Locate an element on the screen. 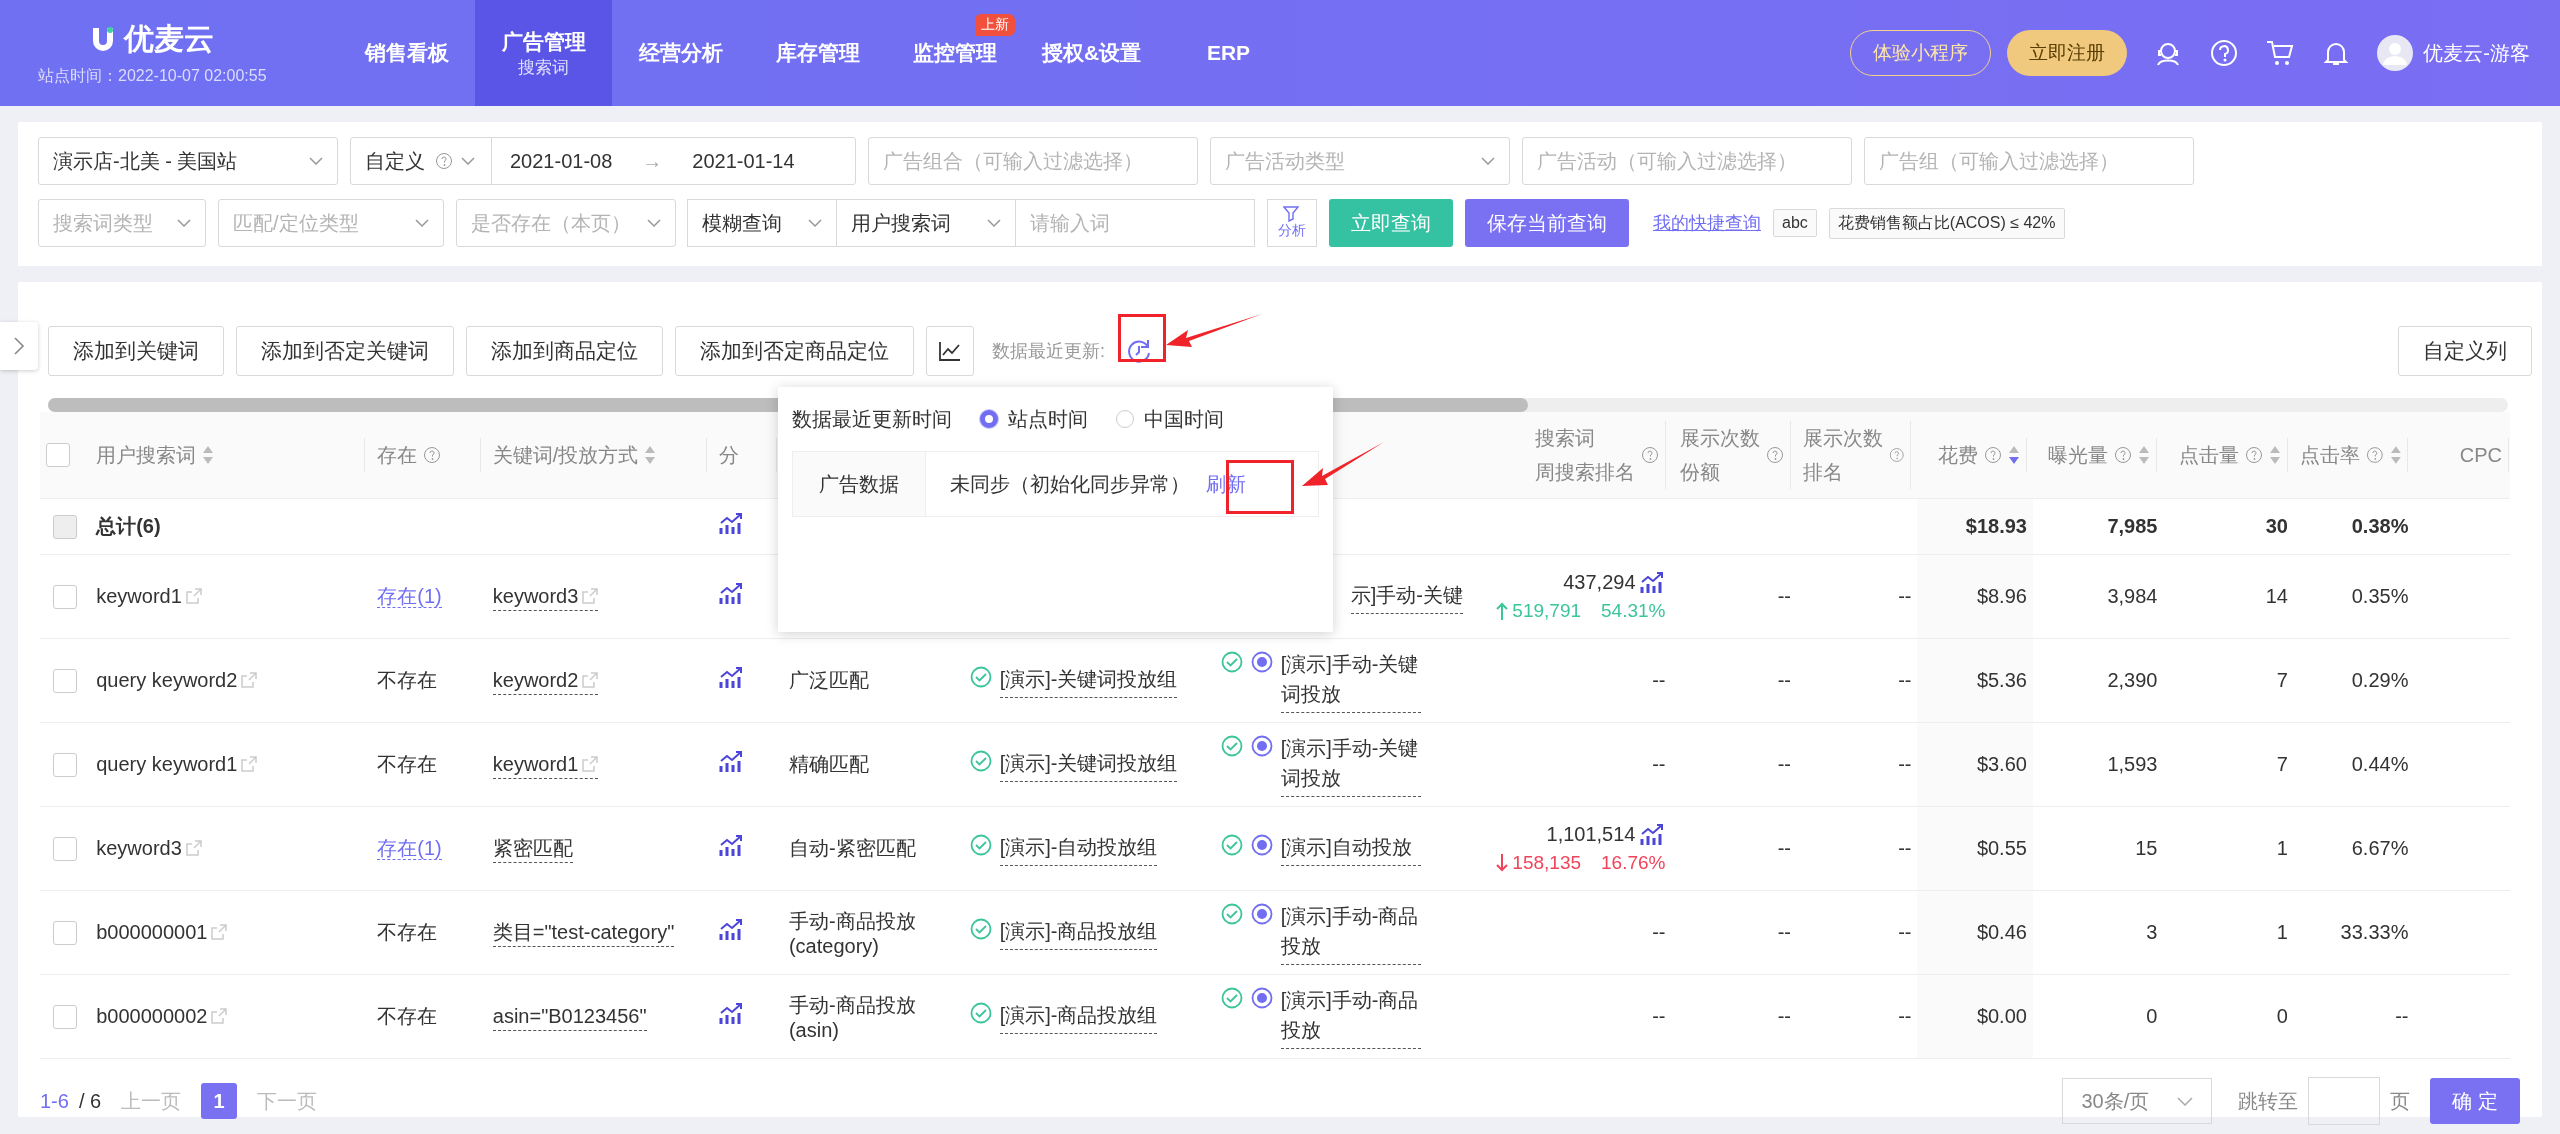 Image resolution: width=2560 pixels, height=1134 pixels. custom-columns-button: 自定义列 is located at coordinates (2465, 351).